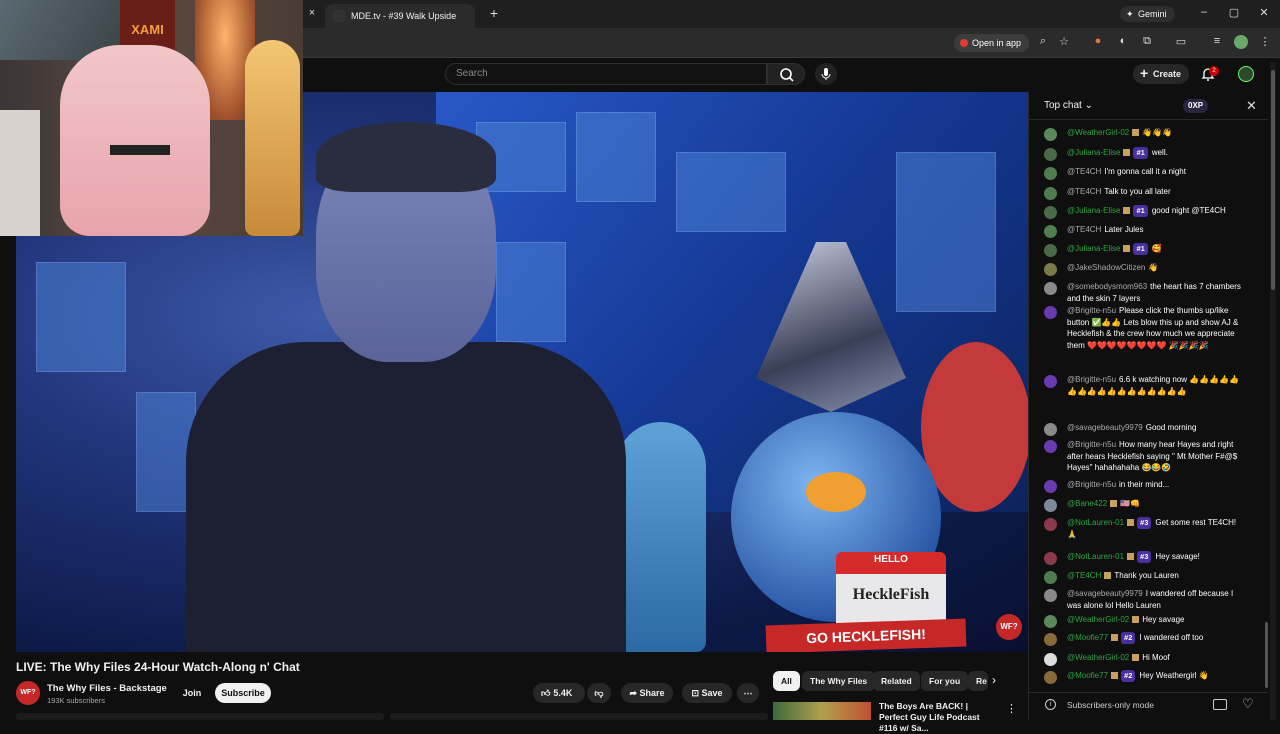 This screenshot has width=1280, height=734. What do you see at coordinates (1009, 627) in the screenshot?
I see `channel-watermark: WF?` at bounding box center [1009, 627].